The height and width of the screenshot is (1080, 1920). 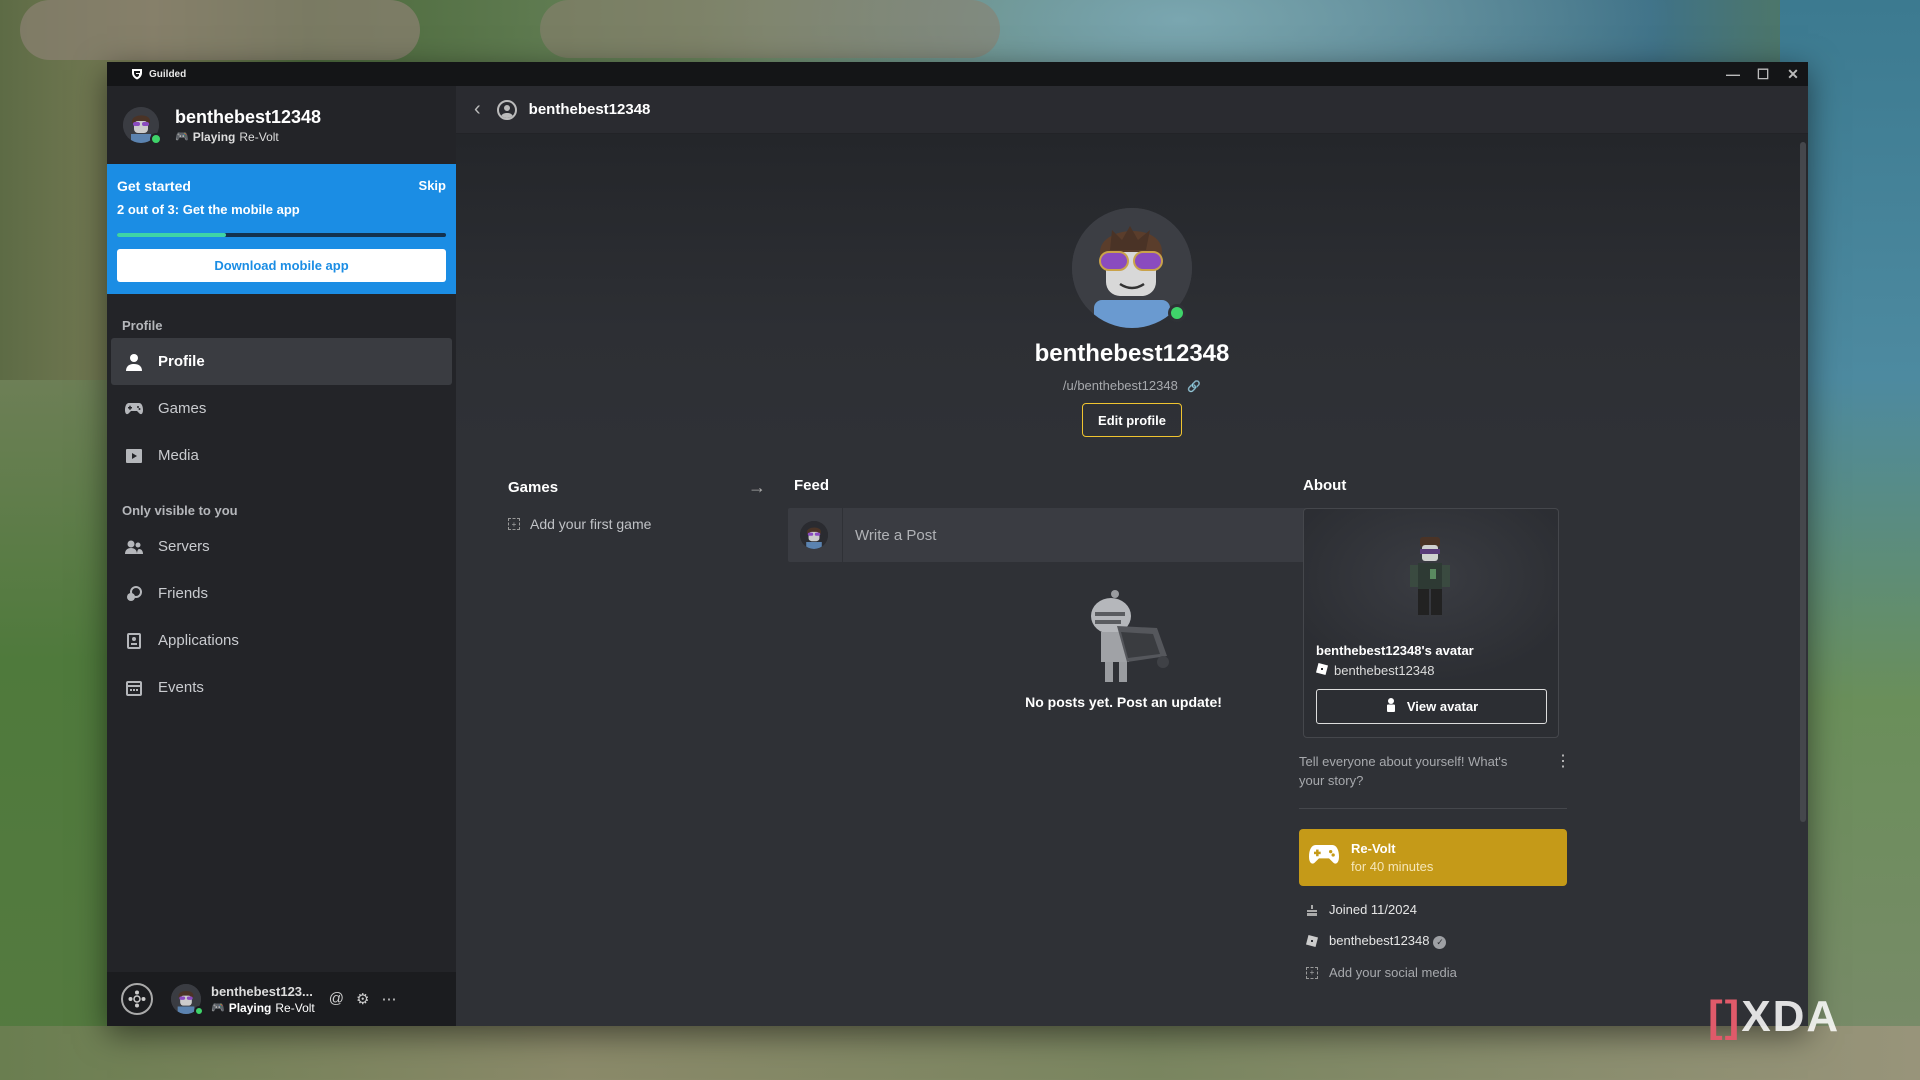 What do you see at coordinates (1433, 808) in the screenshot?
I see `divider` at bounding box center [1433, 808].